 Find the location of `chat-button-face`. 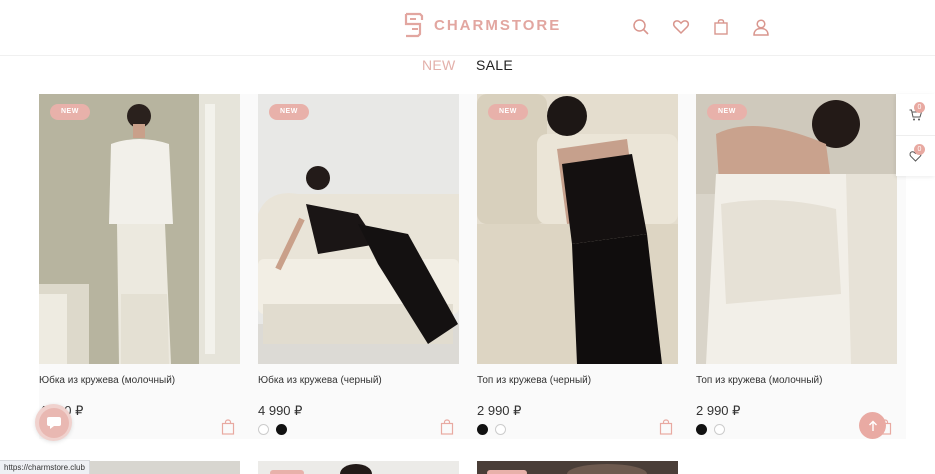

chat-button-face is located at coordinates (53, 422).